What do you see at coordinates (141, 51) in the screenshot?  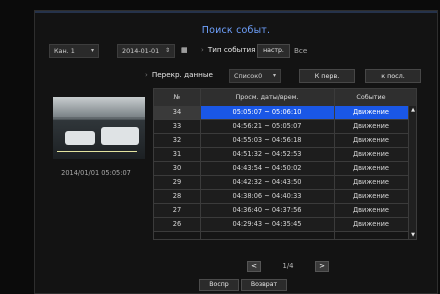 I see `date-field-value: 2014-01-01` at bounding box center [141, 51].